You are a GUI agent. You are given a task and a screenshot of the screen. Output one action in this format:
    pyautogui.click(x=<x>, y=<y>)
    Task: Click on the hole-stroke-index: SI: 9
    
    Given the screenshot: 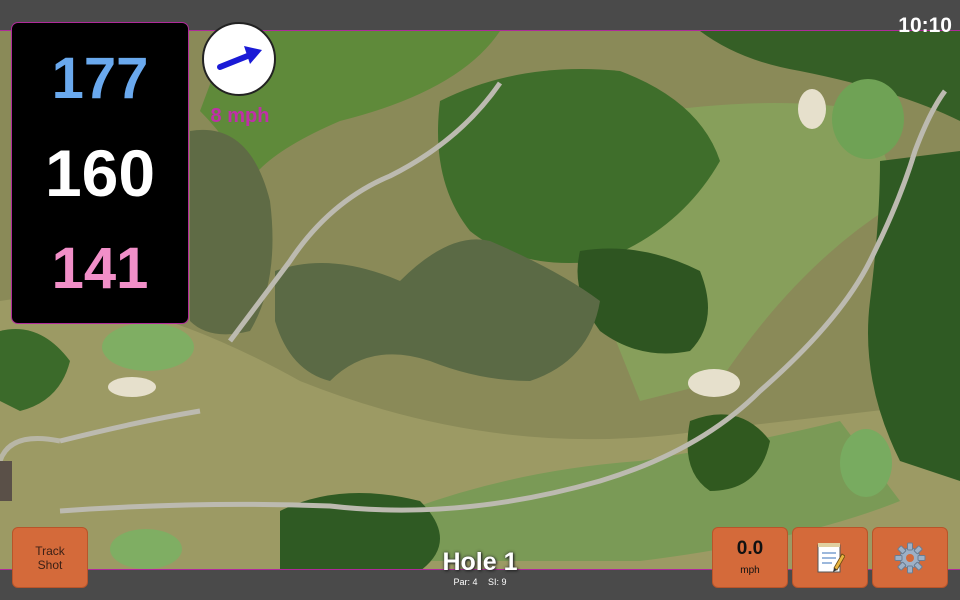 What is the action you would take?
    pyautogui.click(x=497, y=582)
    